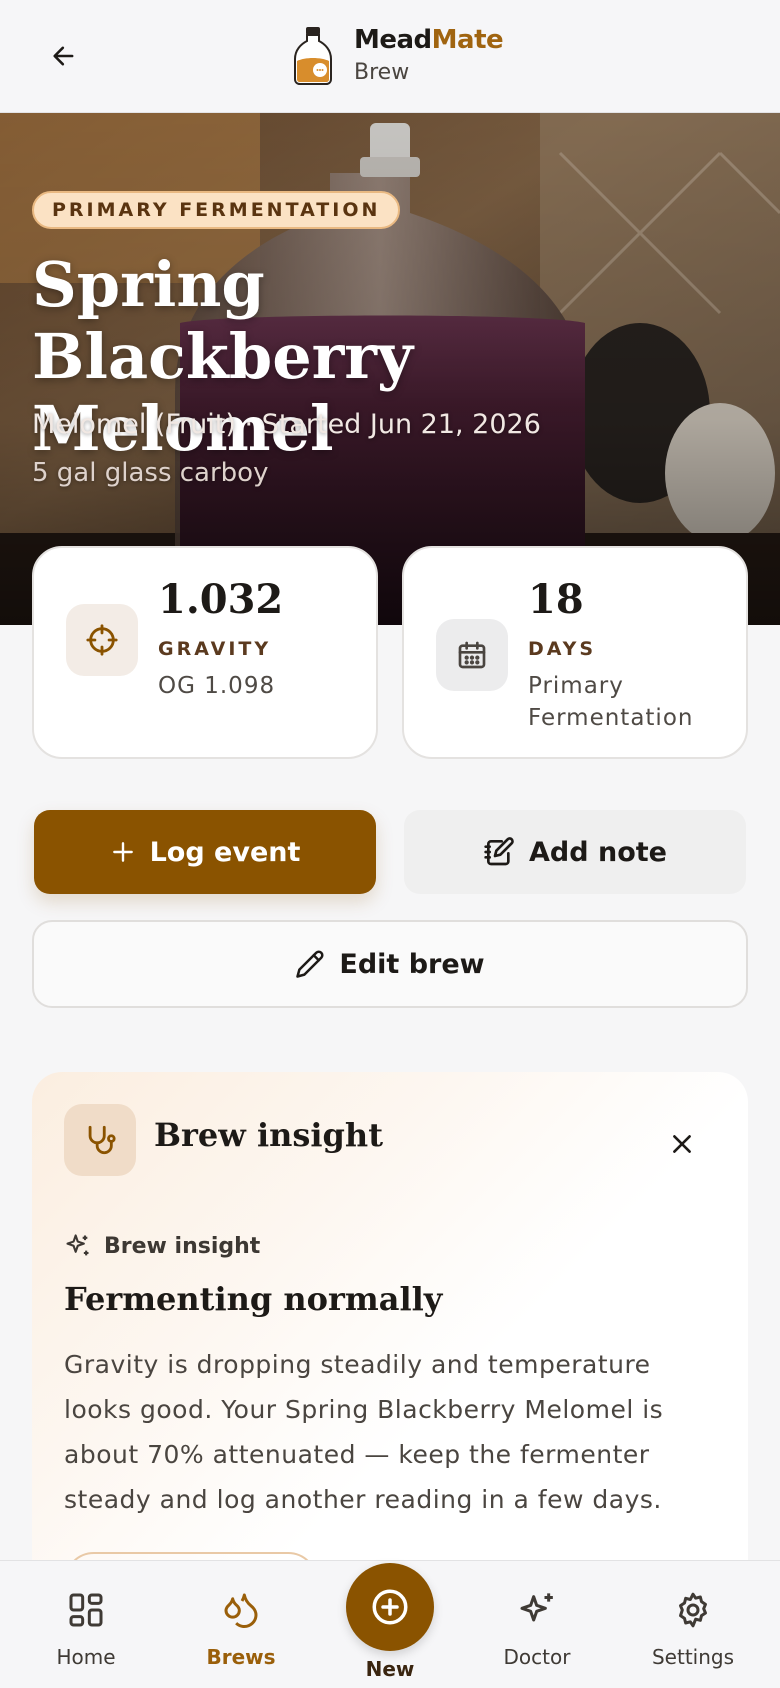  Describe the element at coordinates (253, 1299) in the screenshot. I see `insight-title: Fermenting normally` at that location.